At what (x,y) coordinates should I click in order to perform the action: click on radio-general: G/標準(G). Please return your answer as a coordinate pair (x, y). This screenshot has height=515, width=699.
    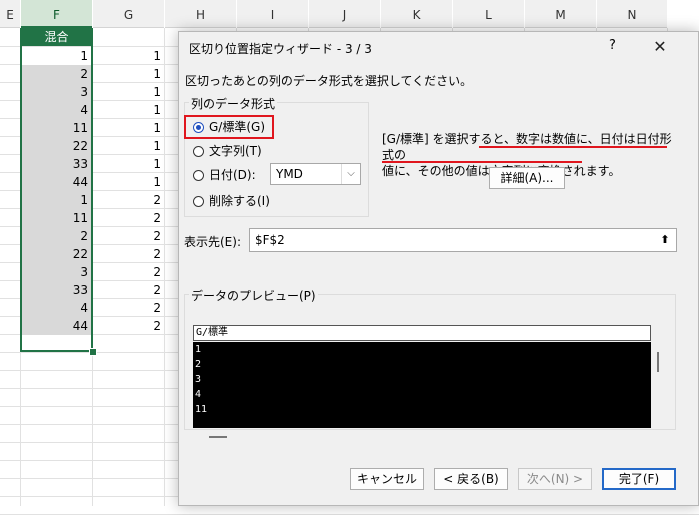
    Looking at the image, I should click on (229, 127).